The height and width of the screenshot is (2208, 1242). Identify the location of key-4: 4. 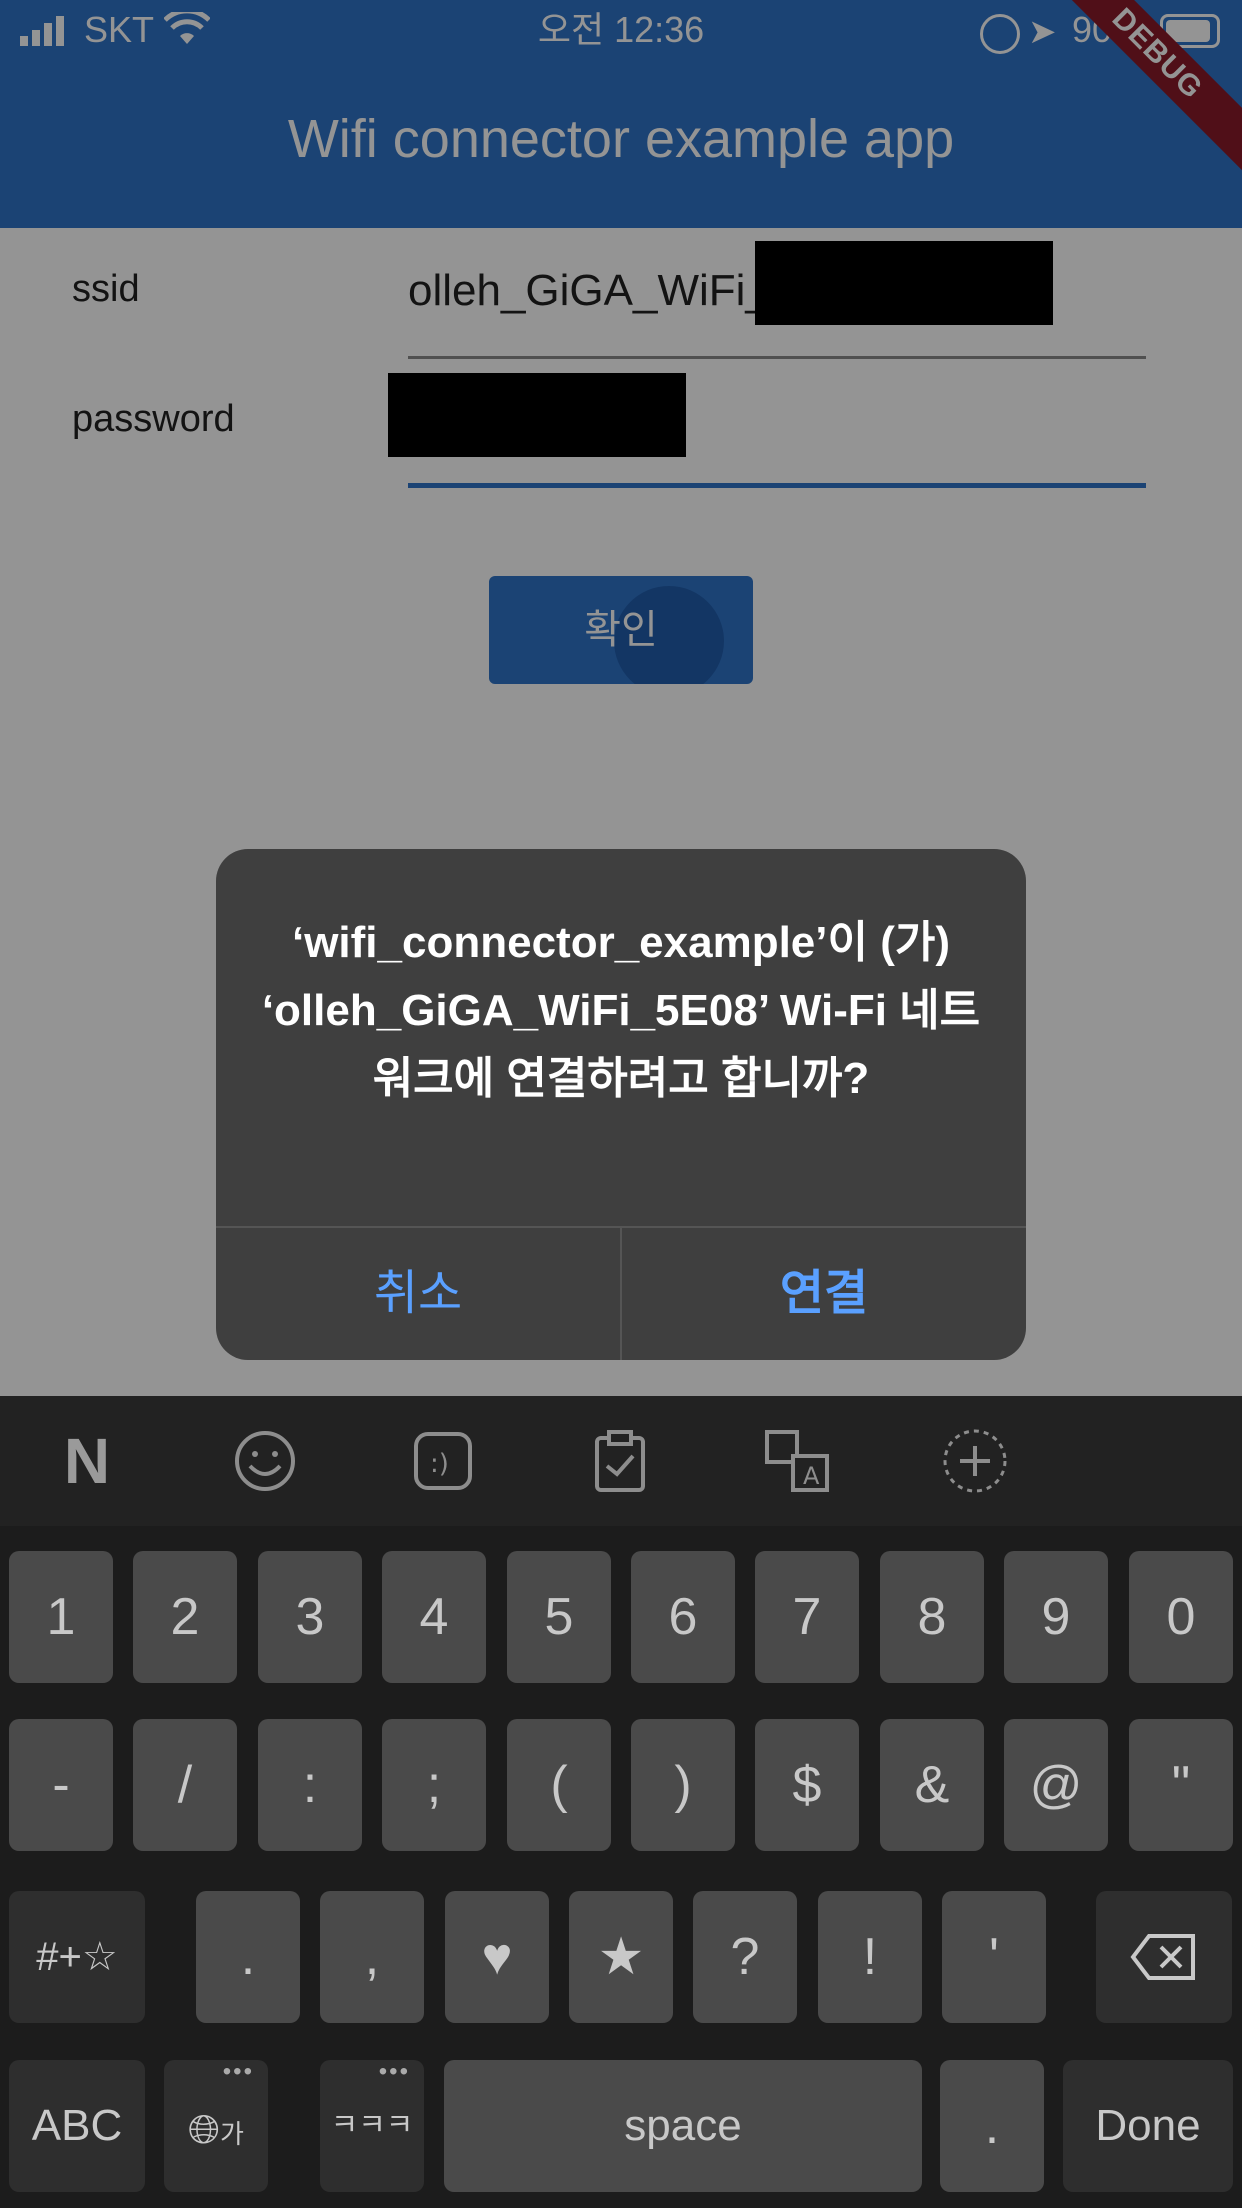
(434, 1617).